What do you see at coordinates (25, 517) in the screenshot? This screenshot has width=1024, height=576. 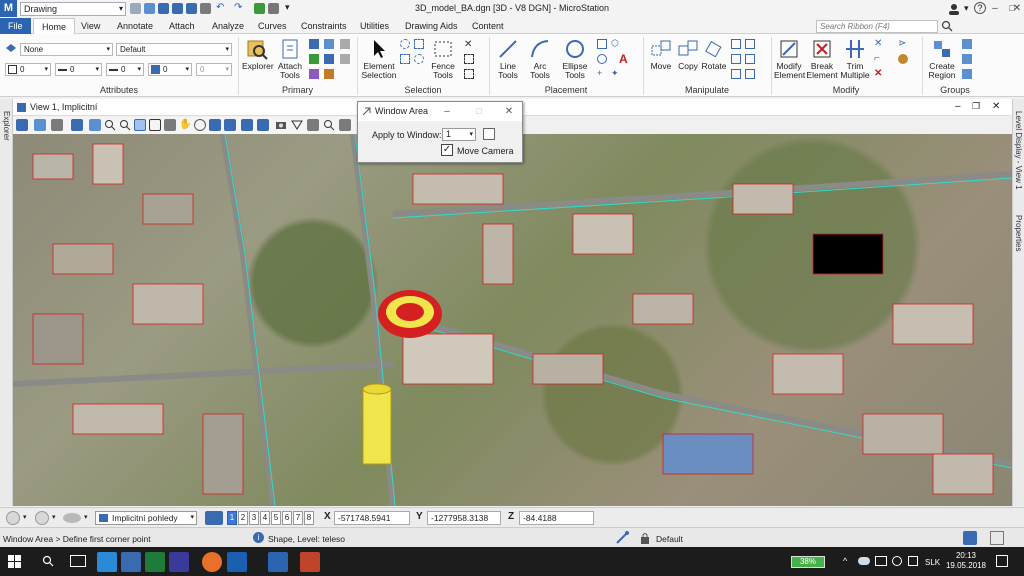 I see `back-menu-chevron-icon: ▾` at bounding box center [25, 517].